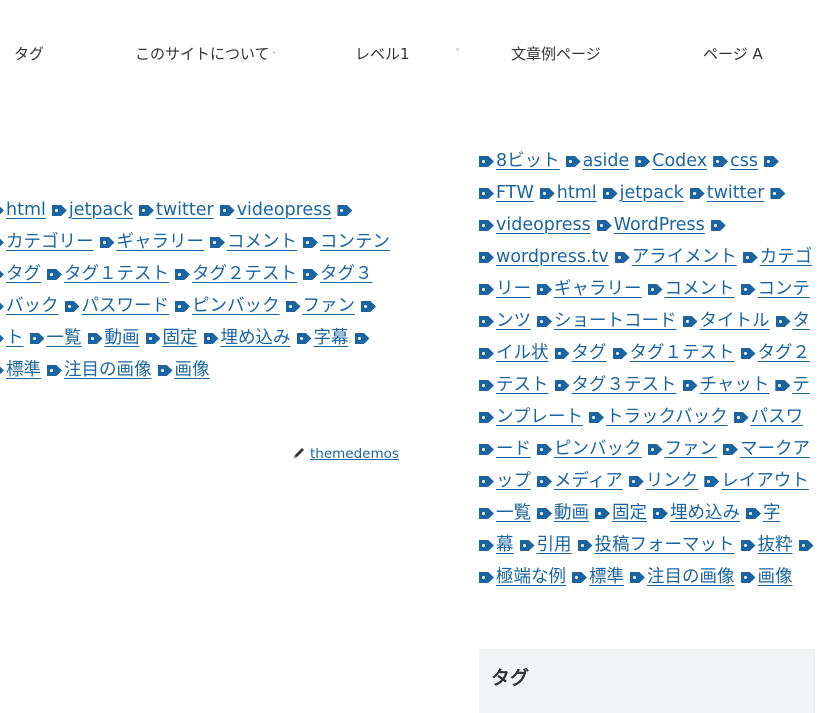 The image size is (836, 713). I want to click on tag-link: 極端な例, so click(522, 577).